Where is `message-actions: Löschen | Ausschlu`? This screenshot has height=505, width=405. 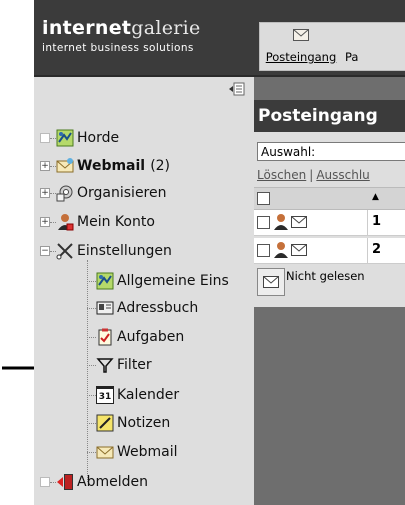 message-actions: Löschen | Ausschlu is located at coordinates (313, 175).